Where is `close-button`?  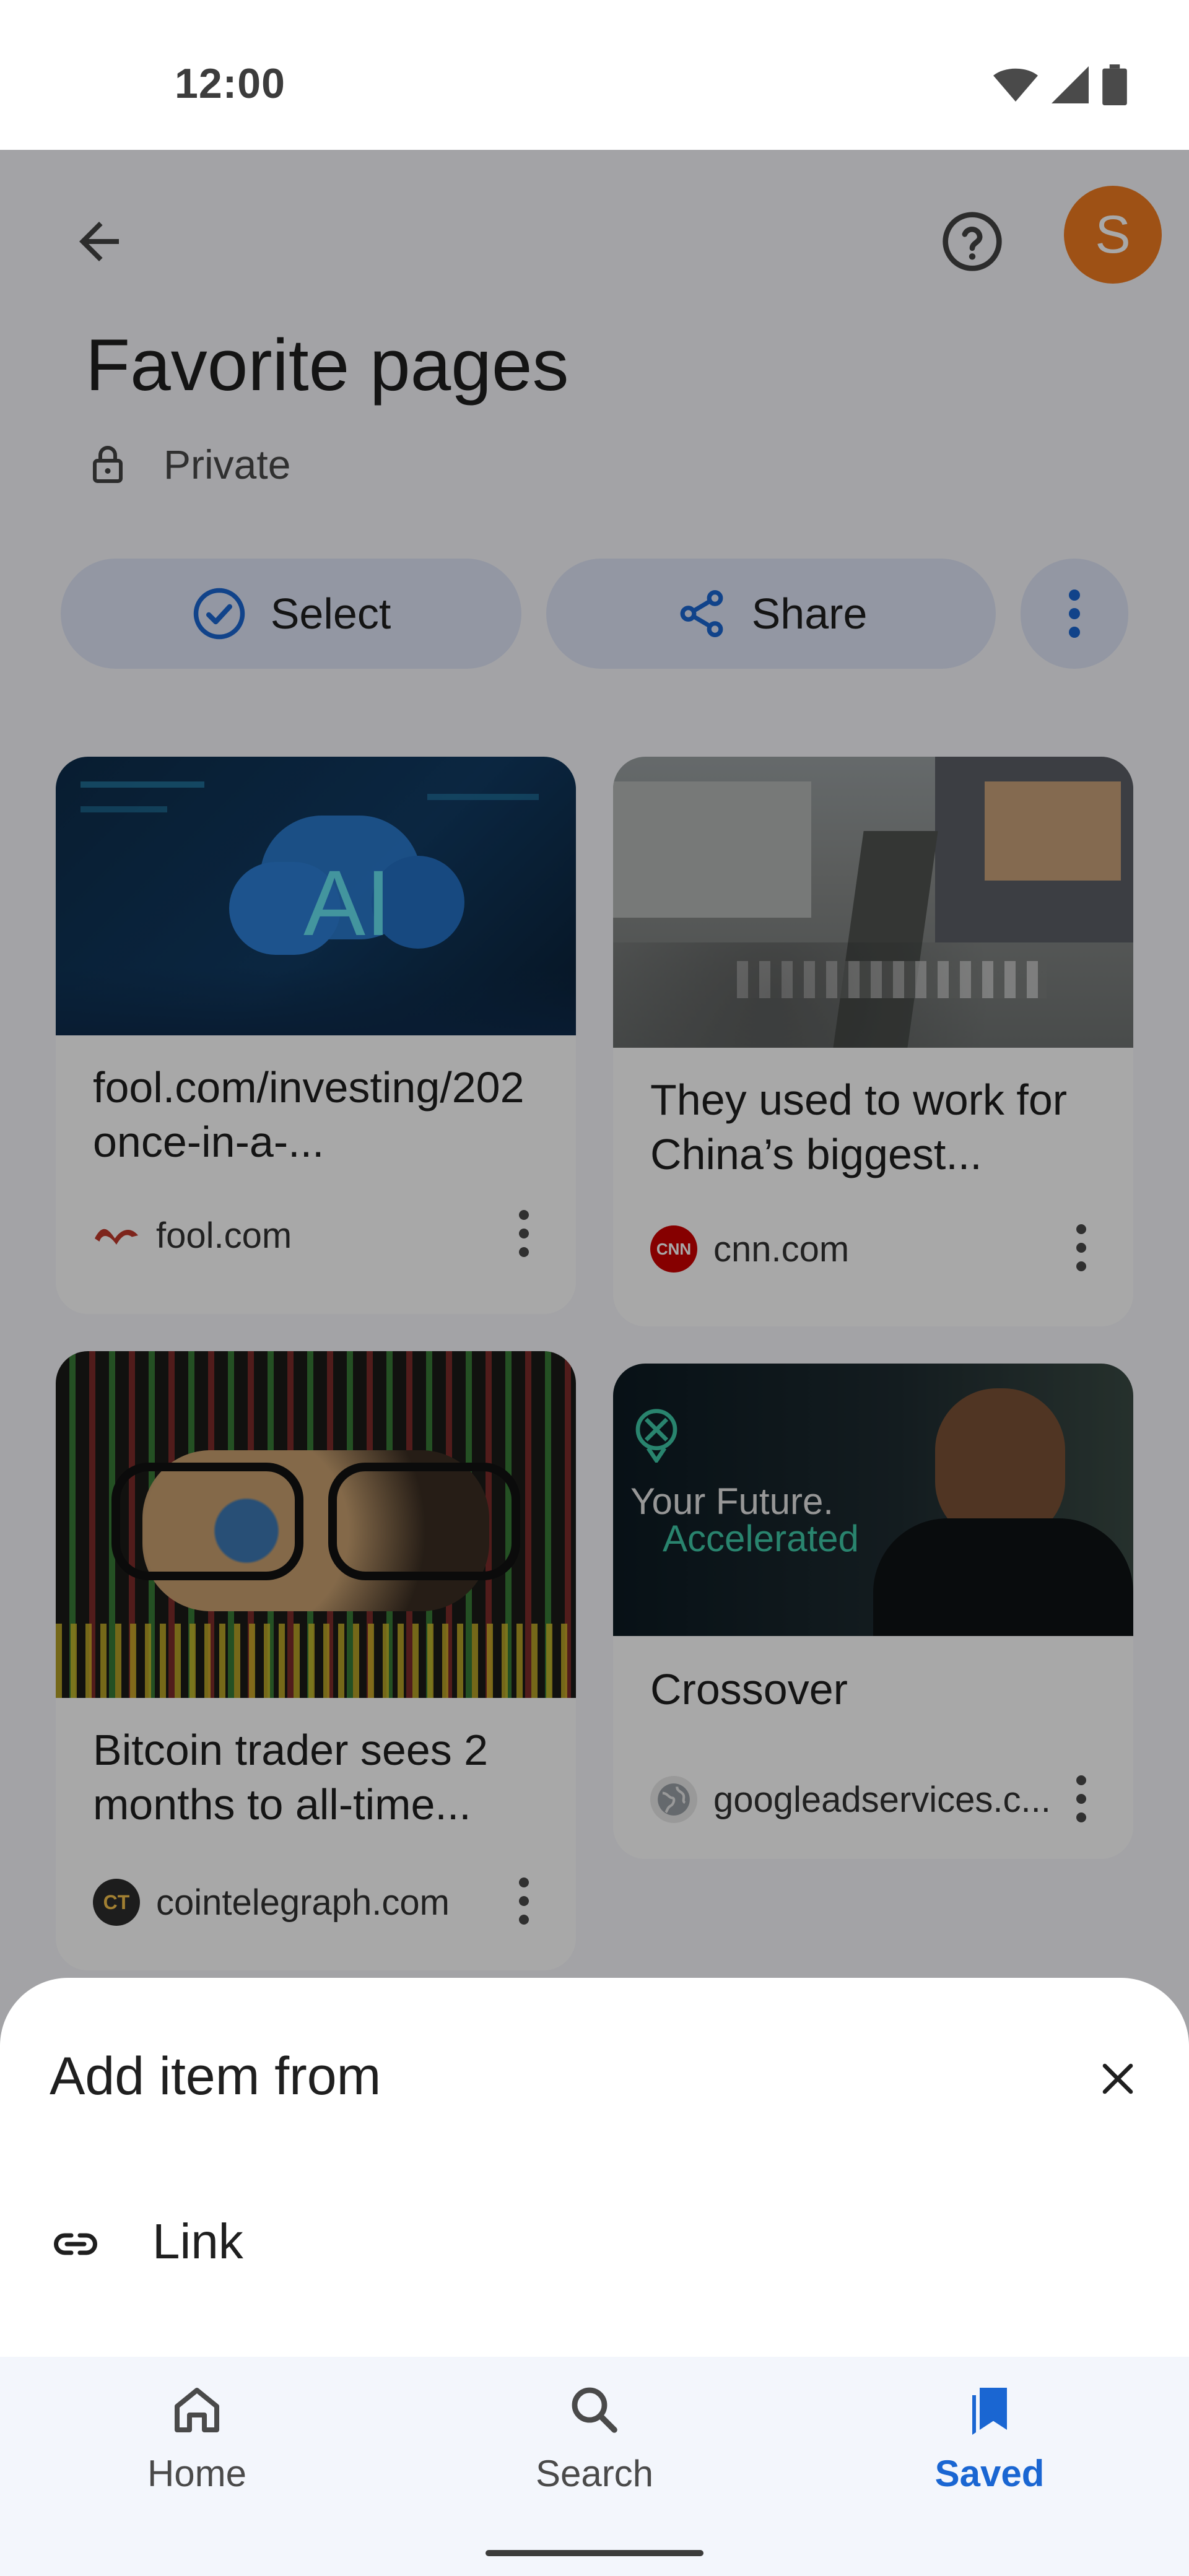
close-button is located at coordinates (1118, 2079).